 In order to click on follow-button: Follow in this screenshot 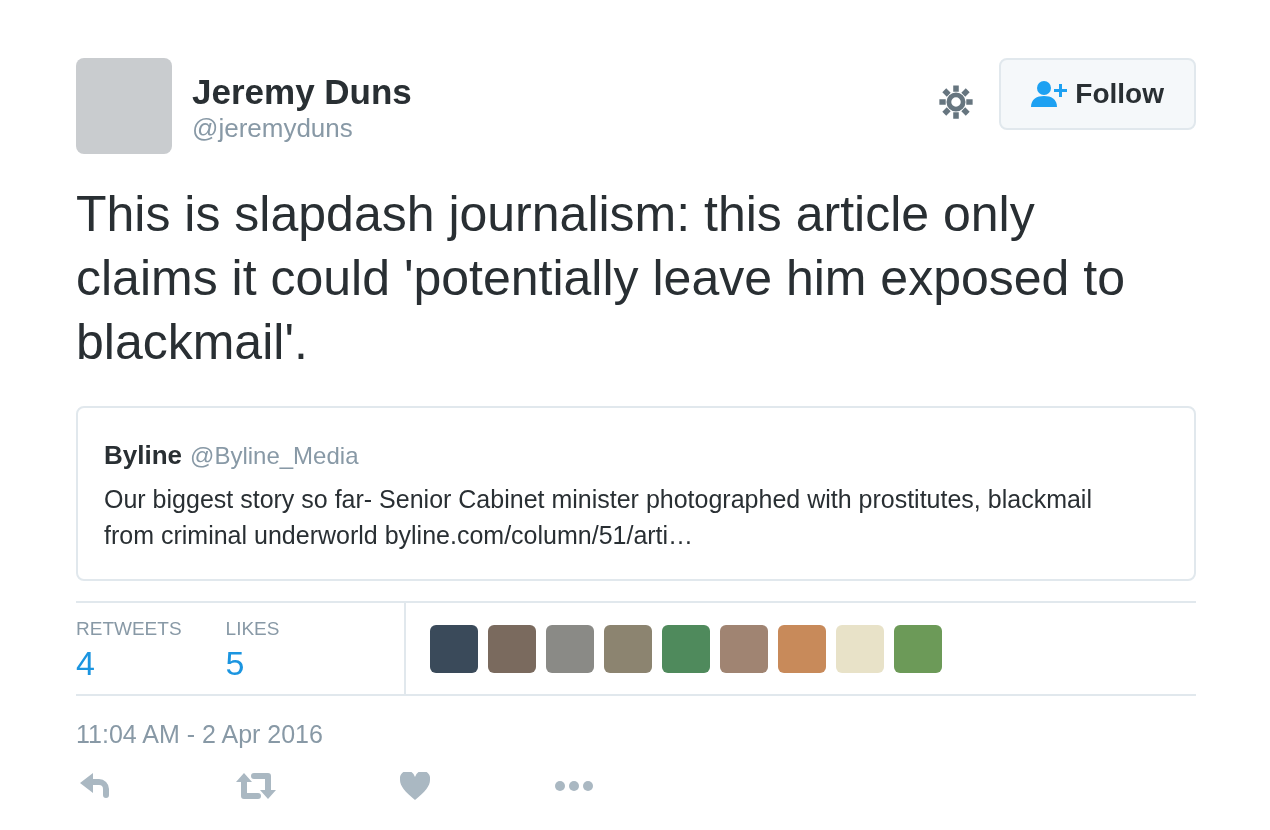, I will do `click(1097, 94)`.